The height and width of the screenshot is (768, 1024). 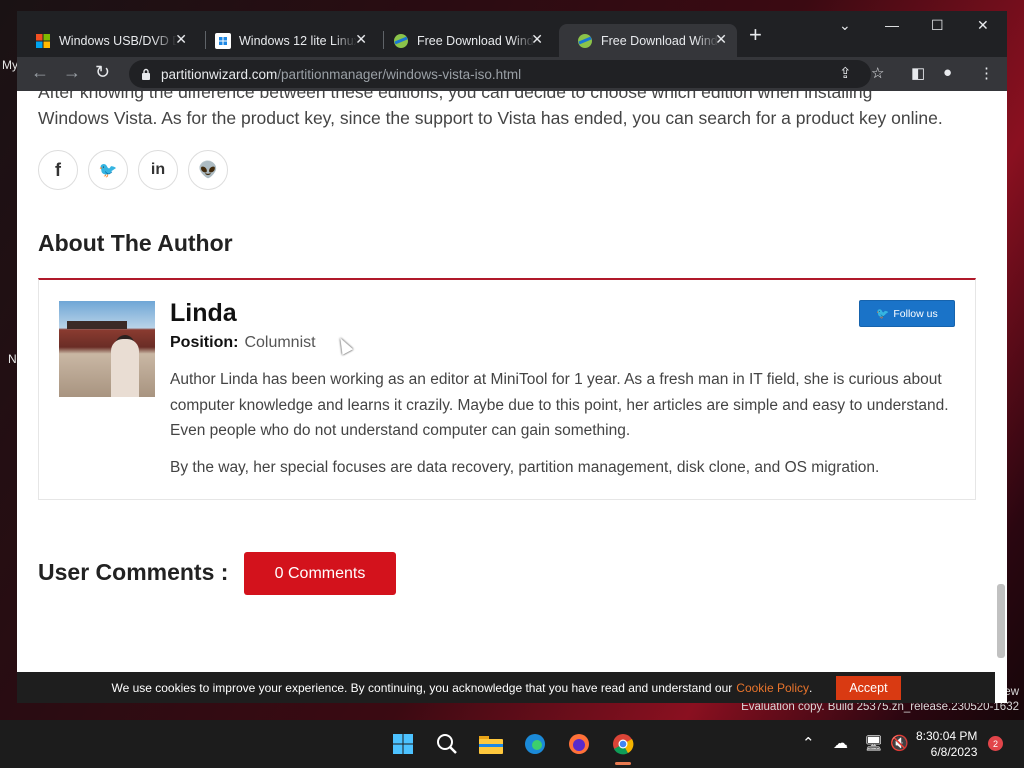 What do you see at coordinates (118, 40) in the screenshot?
I see `tab-title: Windows USB/DVD D` at bounding box center [118, 40].